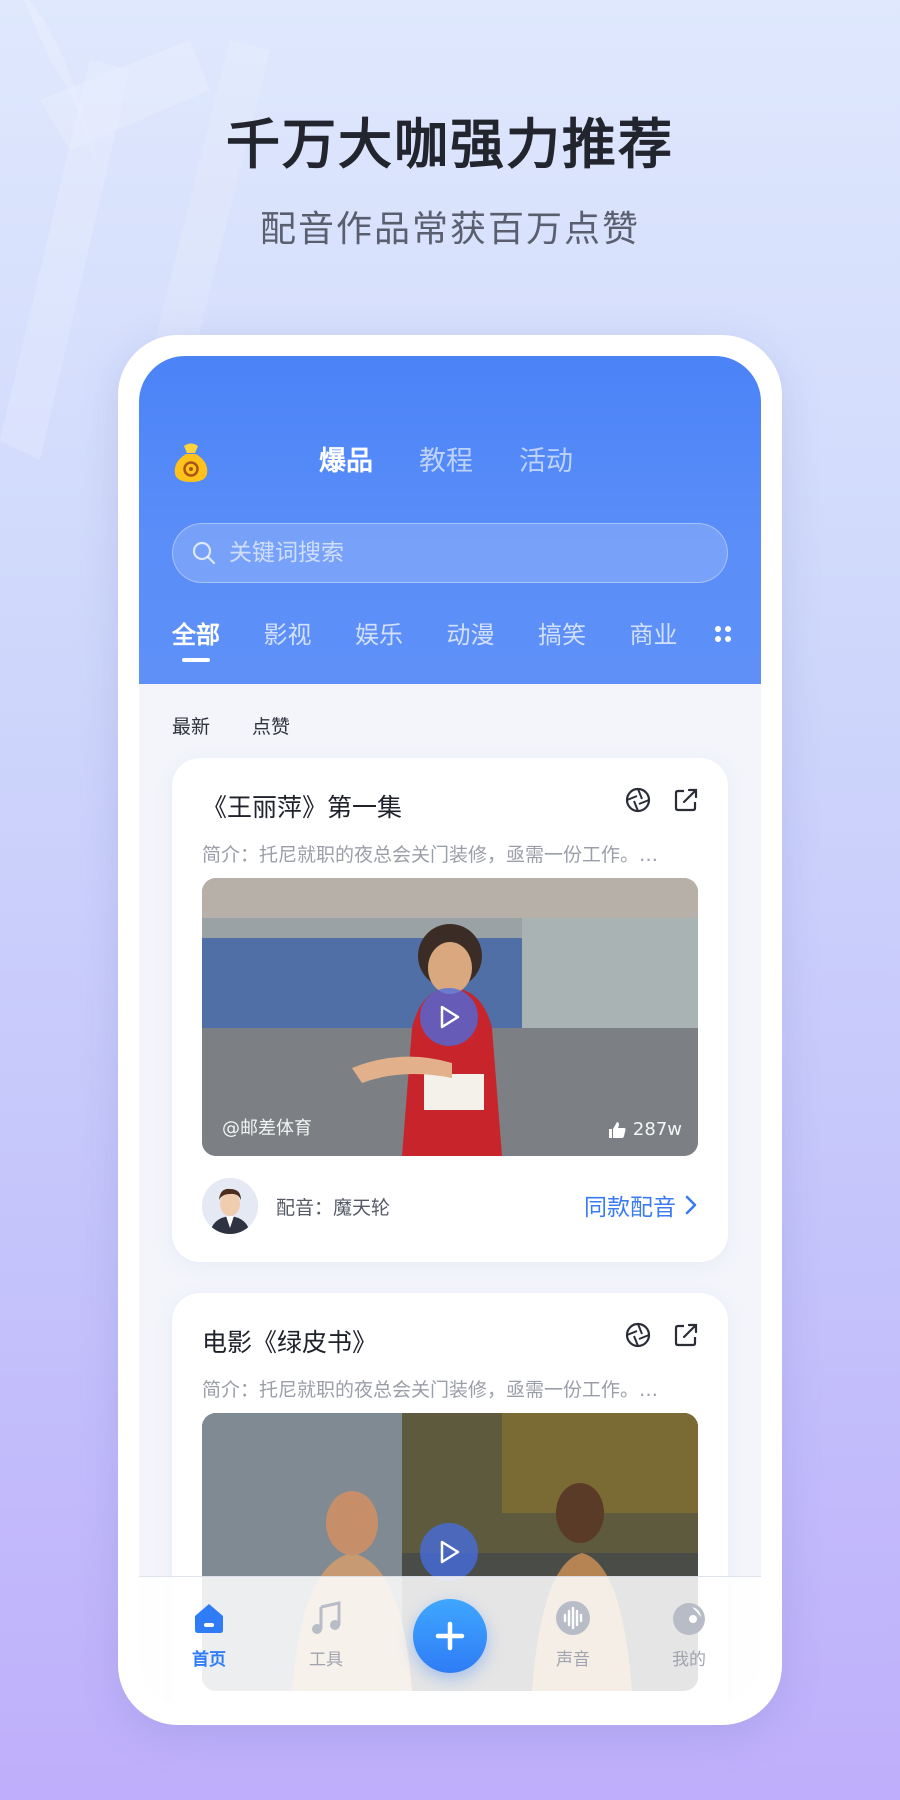 The height and width of the screenshot is (1800, 900). Describe the element at coordinates (657, 1129) in the screenshot. I see `like-count-value: 287w` at that location.